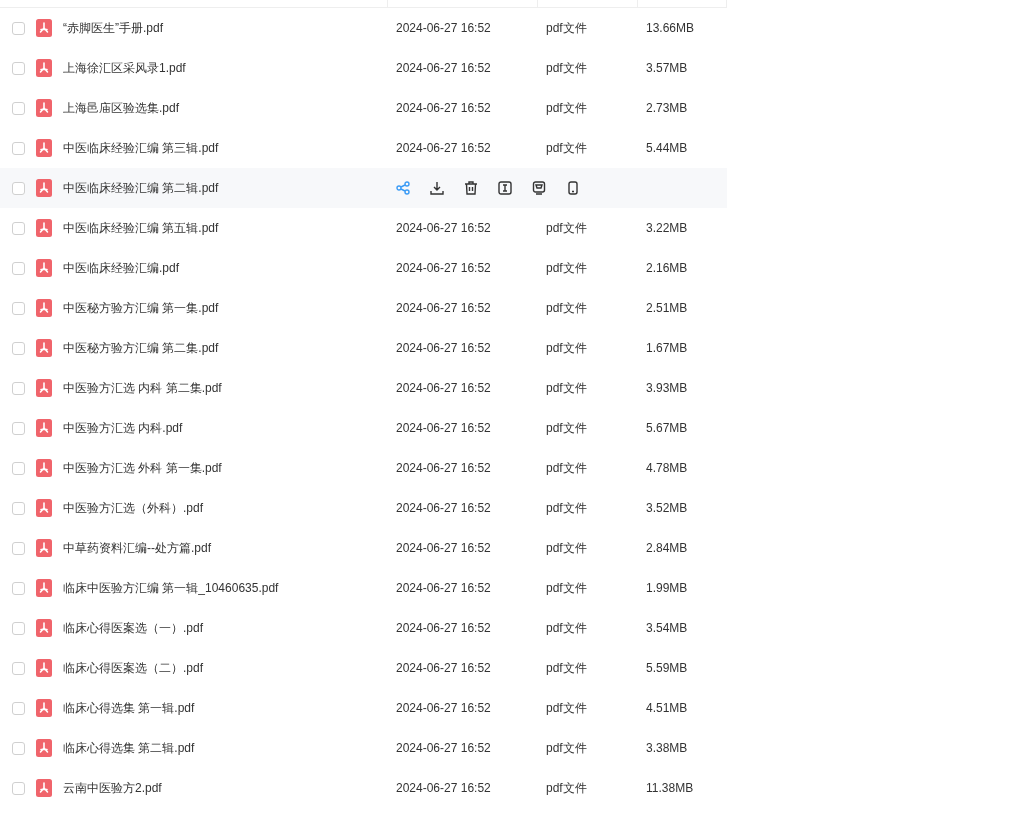  Describe the element at coordinates (225, 428) in the screenshot. I see `file-name: 中医验方汇选 内科.pdf` at that location.